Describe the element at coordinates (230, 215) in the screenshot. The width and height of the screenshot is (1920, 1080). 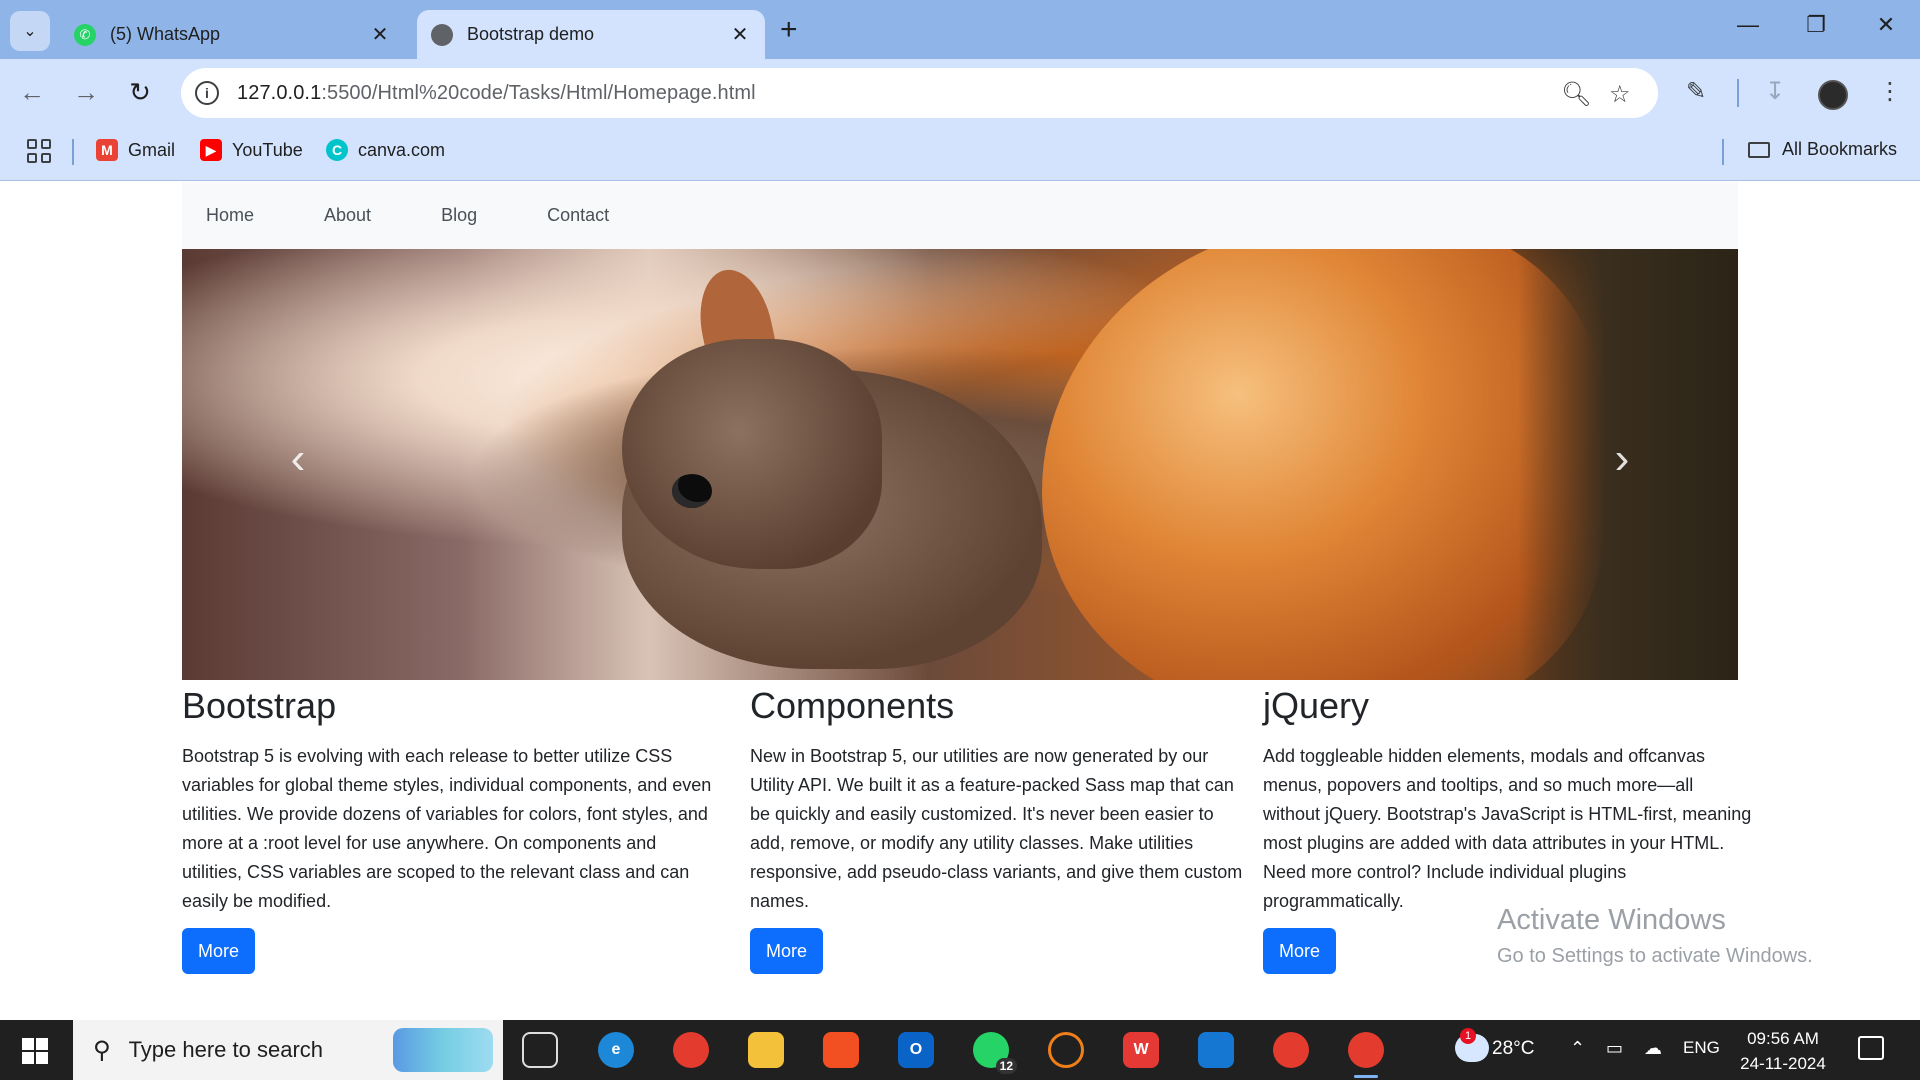
I see `nav-home: Home` at that location.